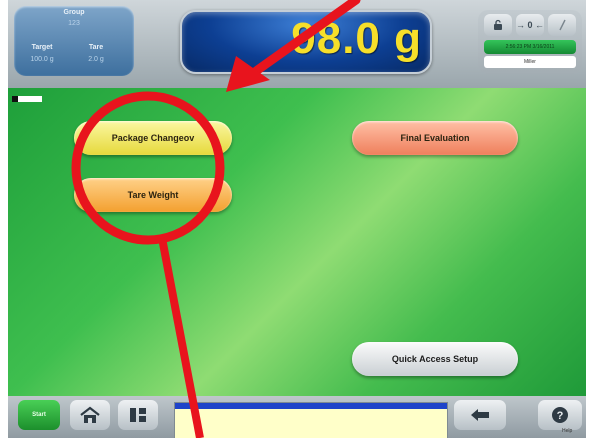 The width and height of the screenshot is (593, 438). Describe the element at coordinates (480, 415) in the screenshot. I see `back-icon` at that location.